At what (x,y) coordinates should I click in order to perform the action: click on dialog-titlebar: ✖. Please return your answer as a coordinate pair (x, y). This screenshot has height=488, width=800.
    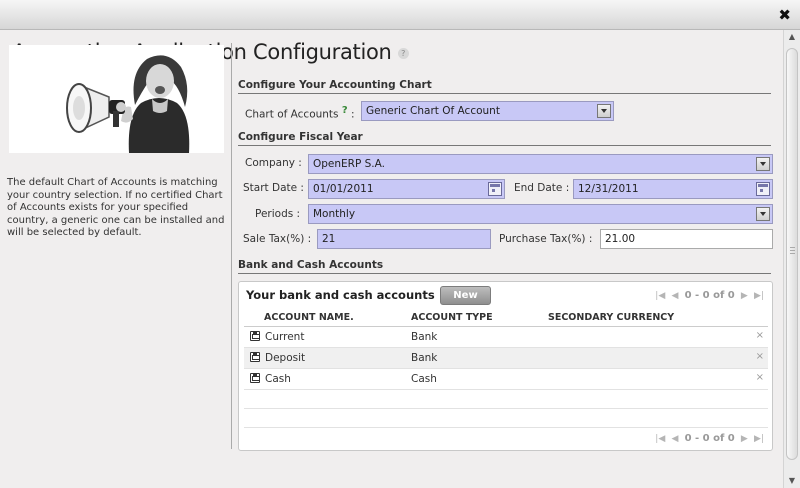
    Looking at the image, I should click on (400, 15).